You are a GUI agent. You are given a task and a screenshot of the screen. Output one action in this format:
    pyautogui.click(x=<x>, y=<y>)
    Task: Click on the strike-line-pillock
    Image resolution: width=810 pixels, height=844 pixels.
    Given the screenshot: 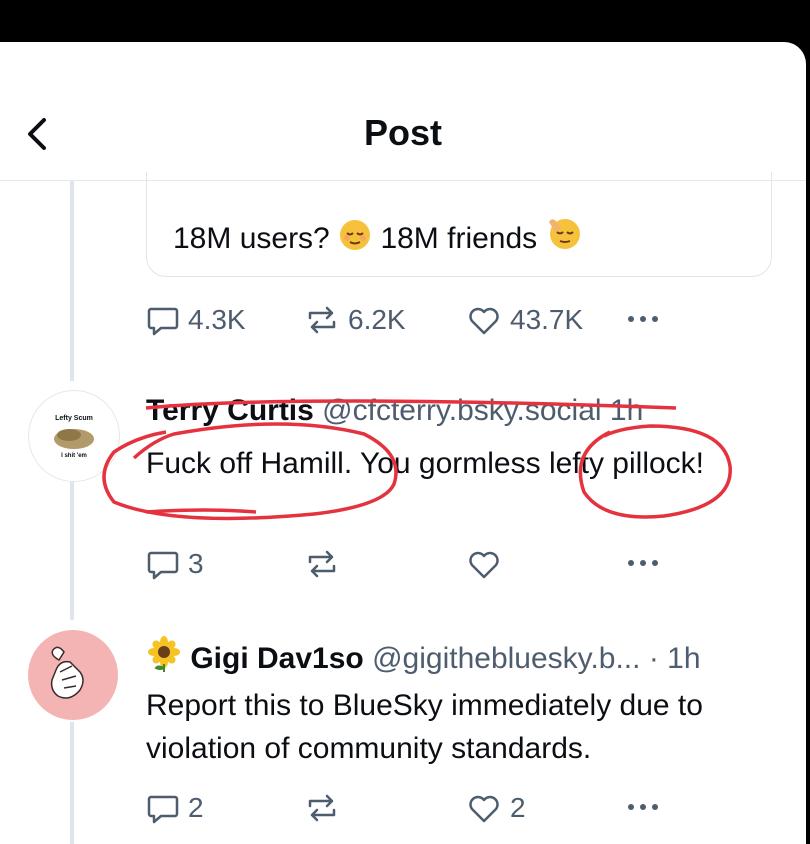 What is the action you would take?
    pyautogui.click(x=201, y=511)
    